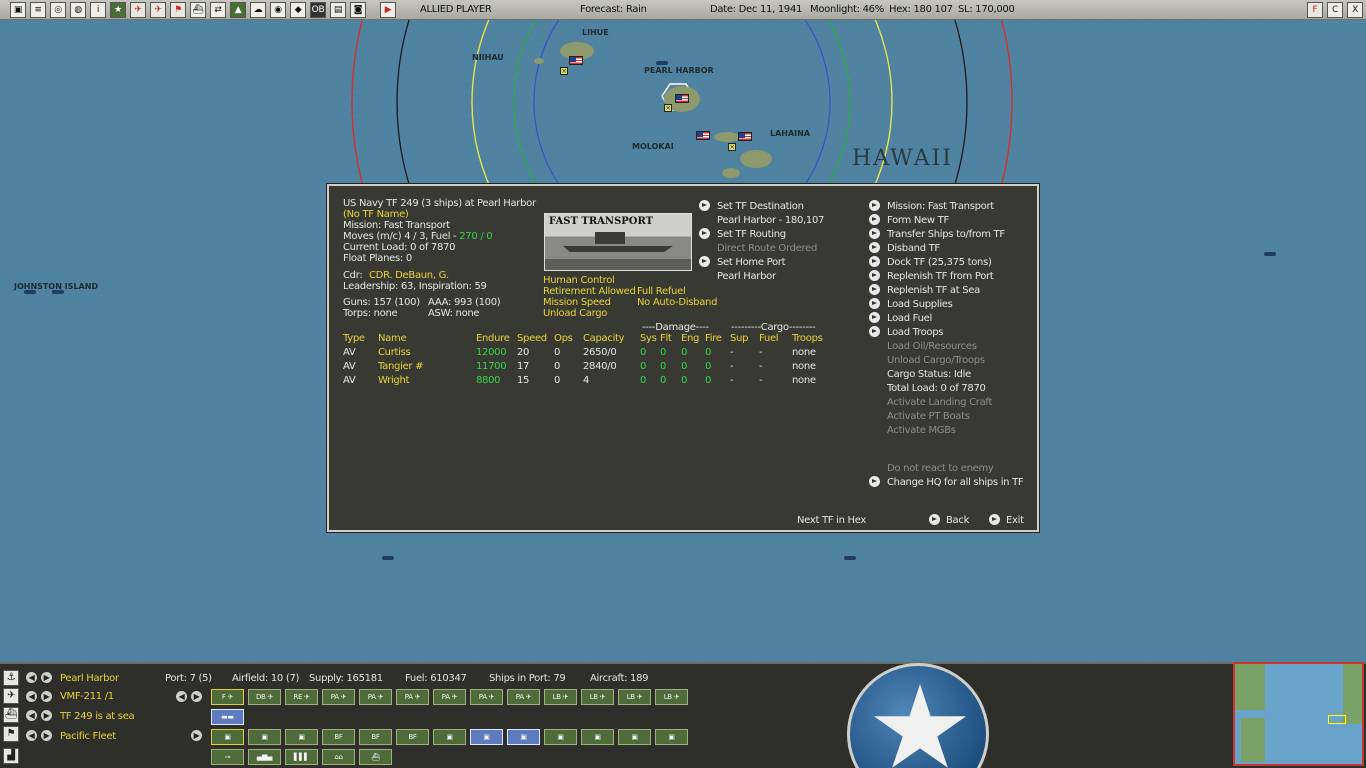  I want to click on globe-icon: ◉, so click(278, 10).